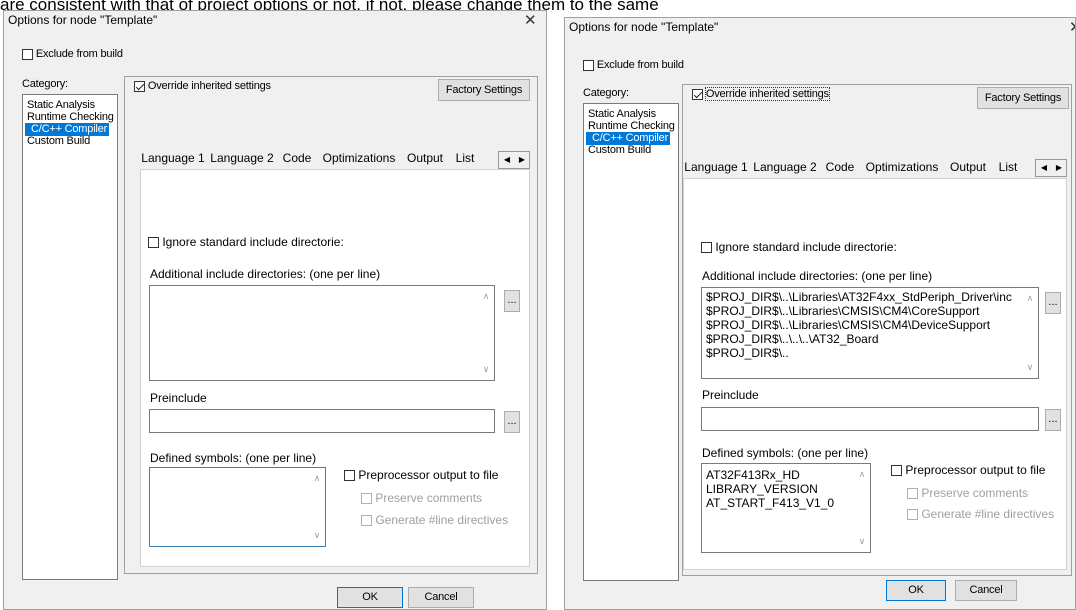  What do you see at coordinates (83, 20) in the screenshot?
I see `dialog-title: Options for node "Template"` at bounding box center [83, 20].